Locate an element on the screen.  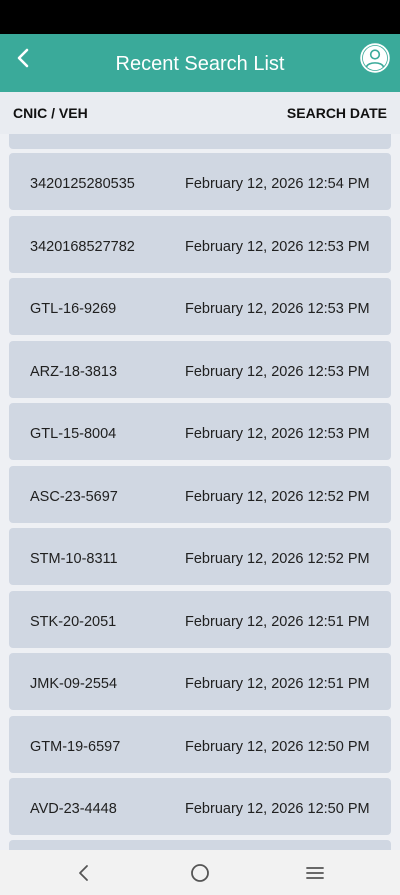
list-item-id: STM-10-8311 is located at coordinates (74, 559).